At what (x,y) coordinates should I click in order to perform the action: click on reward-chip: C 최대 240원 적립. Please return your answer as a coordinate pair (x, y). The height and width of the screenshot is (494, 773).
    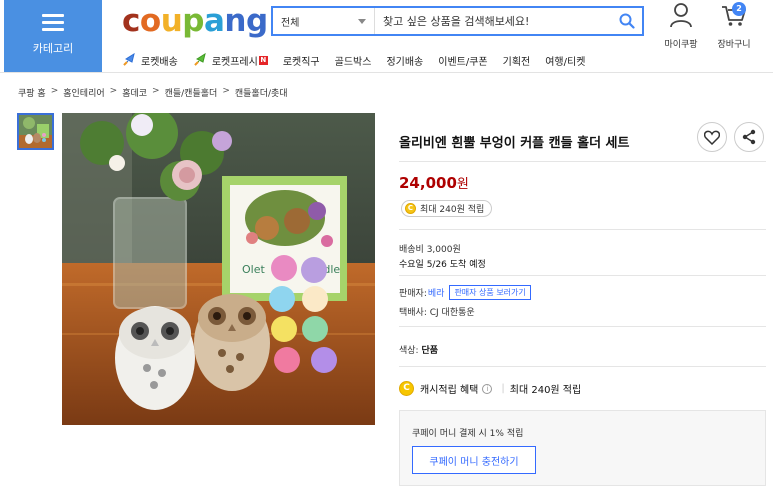
    Looking at the image, I should click on (447, 208).